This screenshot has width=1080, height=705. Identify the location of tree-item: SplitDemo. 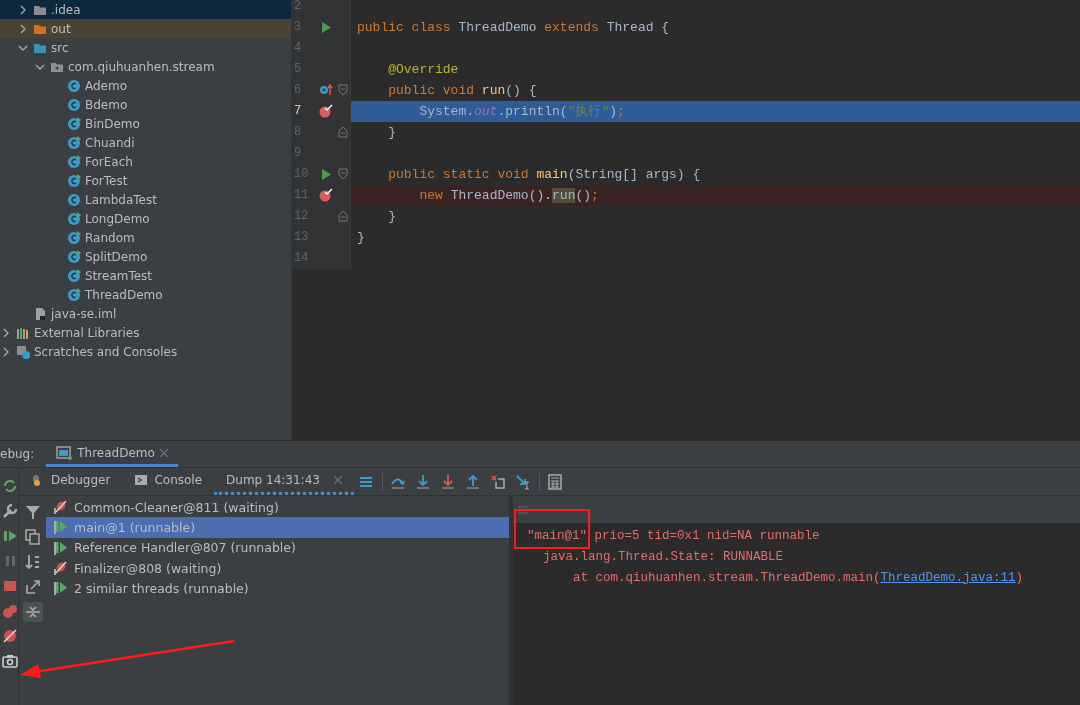
(145, 256).